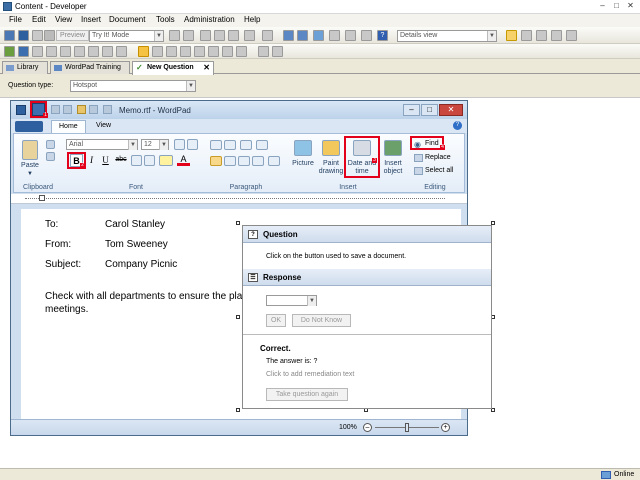 The width and height of the screenshot is (640, 480). I want to click on quick-print-icon, so click(93, 109).